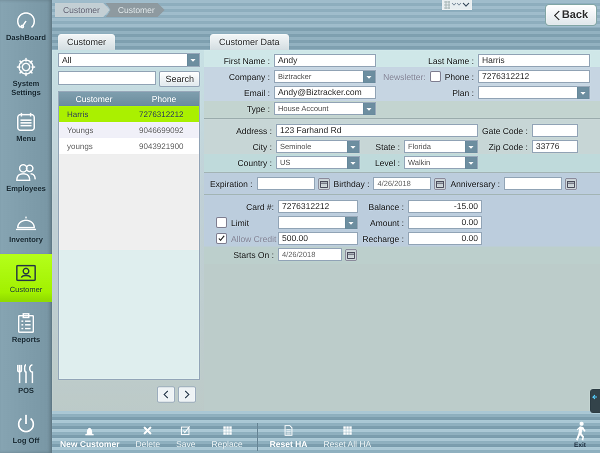 This screenshot has width=600, height=453. Describe the element at coordinates (26, 172) in the screenshot. I see `people-icon` at that location.